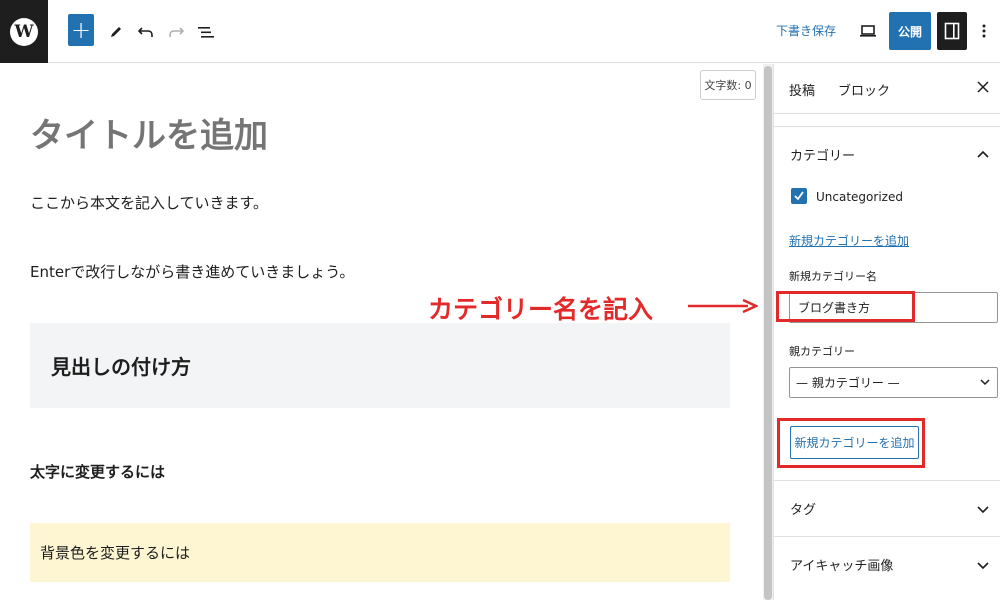 Image resolution: width=1000 pixels, height=600 pixels. I want to click on pencil-icon, so click(116, 32).